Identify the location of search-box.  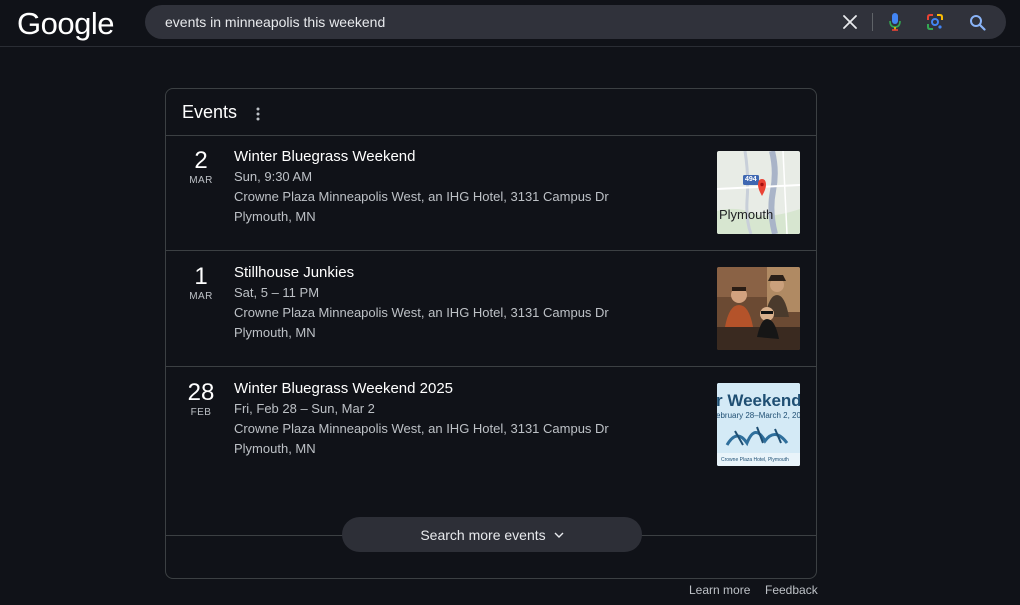
(575, 22).